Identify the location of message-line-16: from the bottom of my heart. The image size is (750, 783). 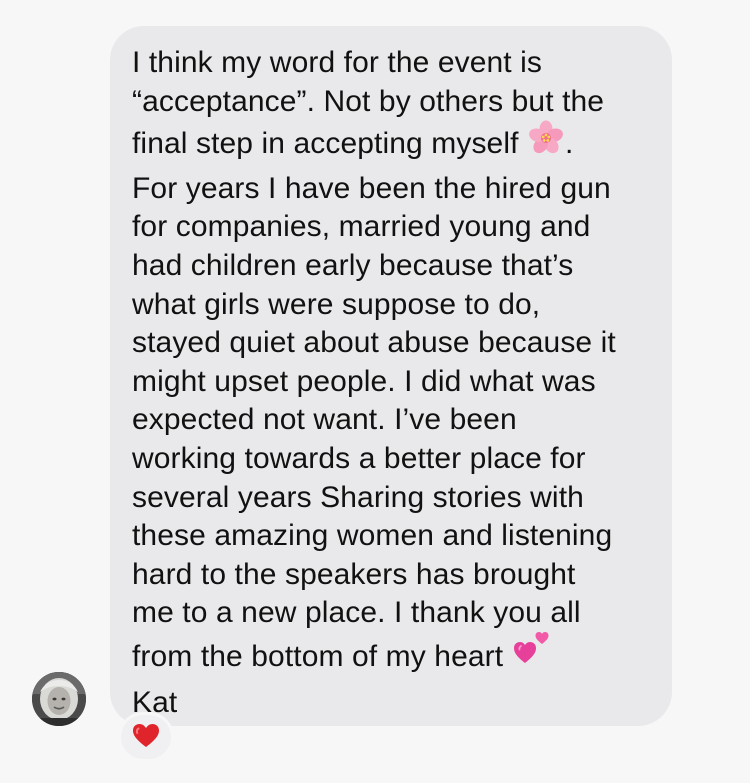
(318, 657).